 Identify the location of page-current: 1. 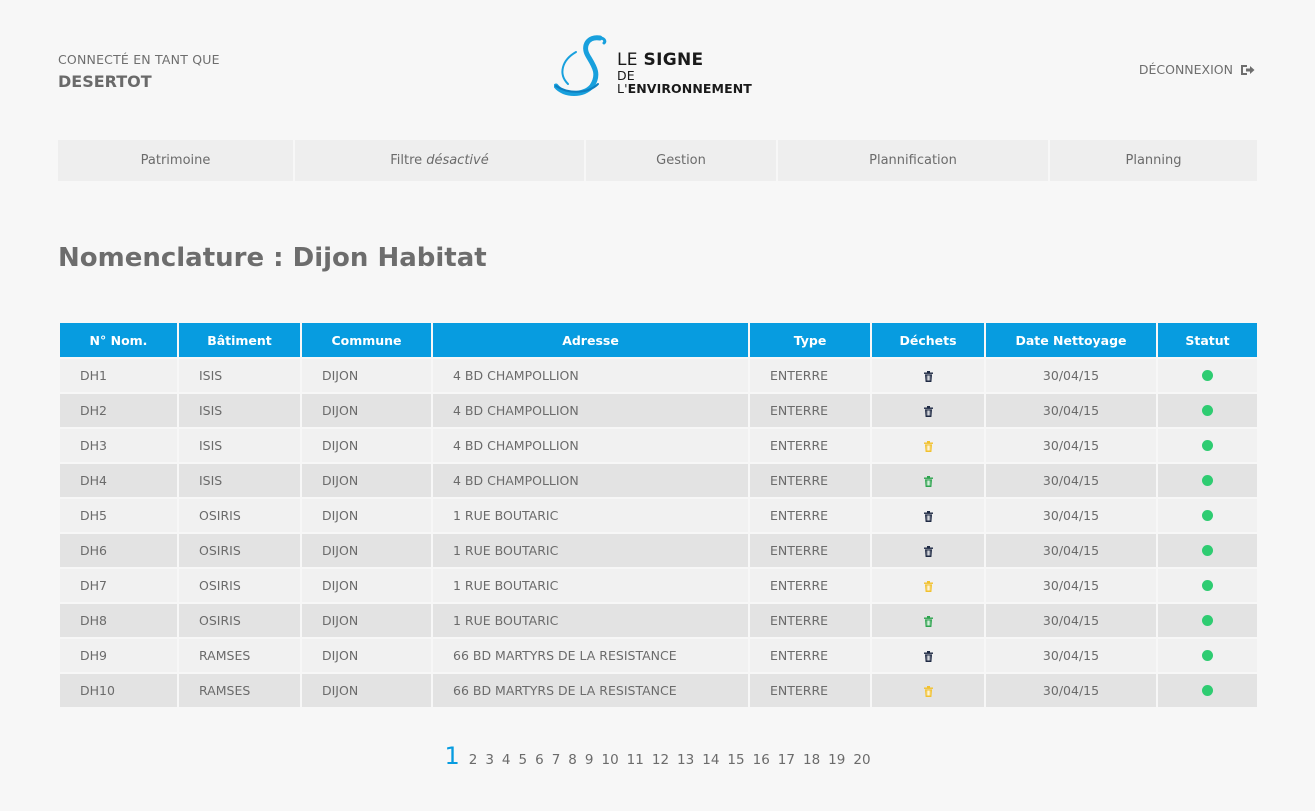
(451, 756).